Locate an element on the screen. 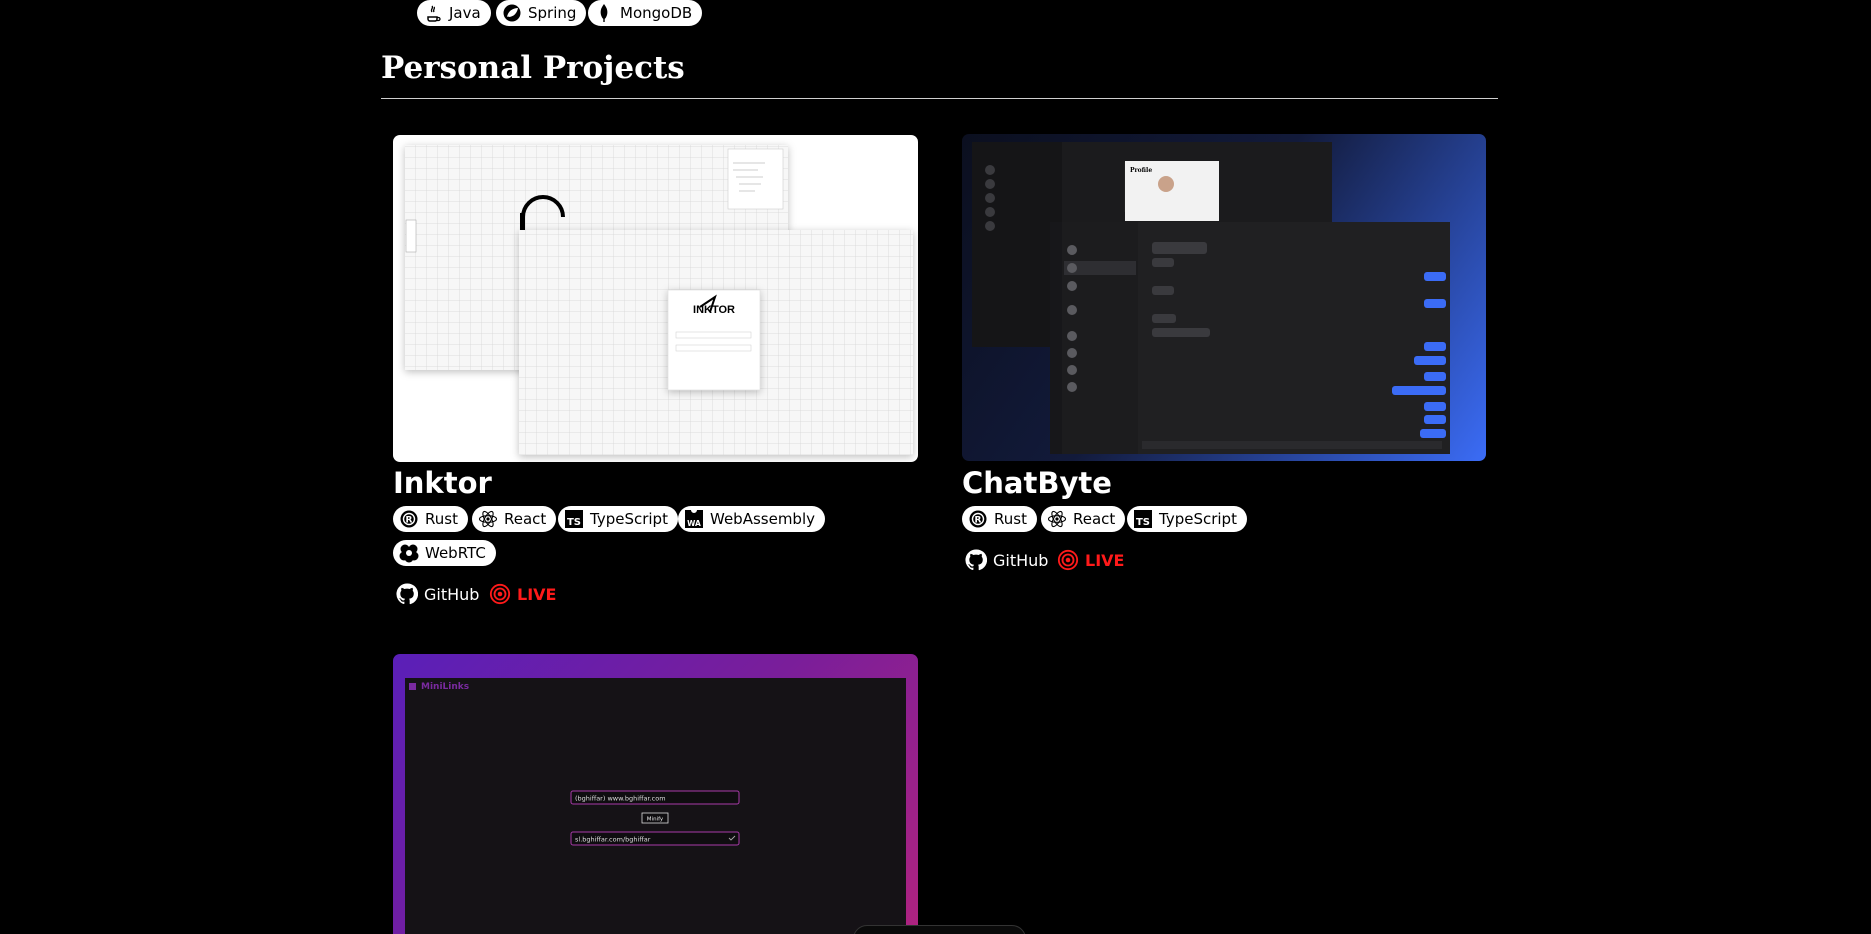 This screenshot has height=934, width=1871. live-link-inktor: LIVE is located at coordinates (522, 594).